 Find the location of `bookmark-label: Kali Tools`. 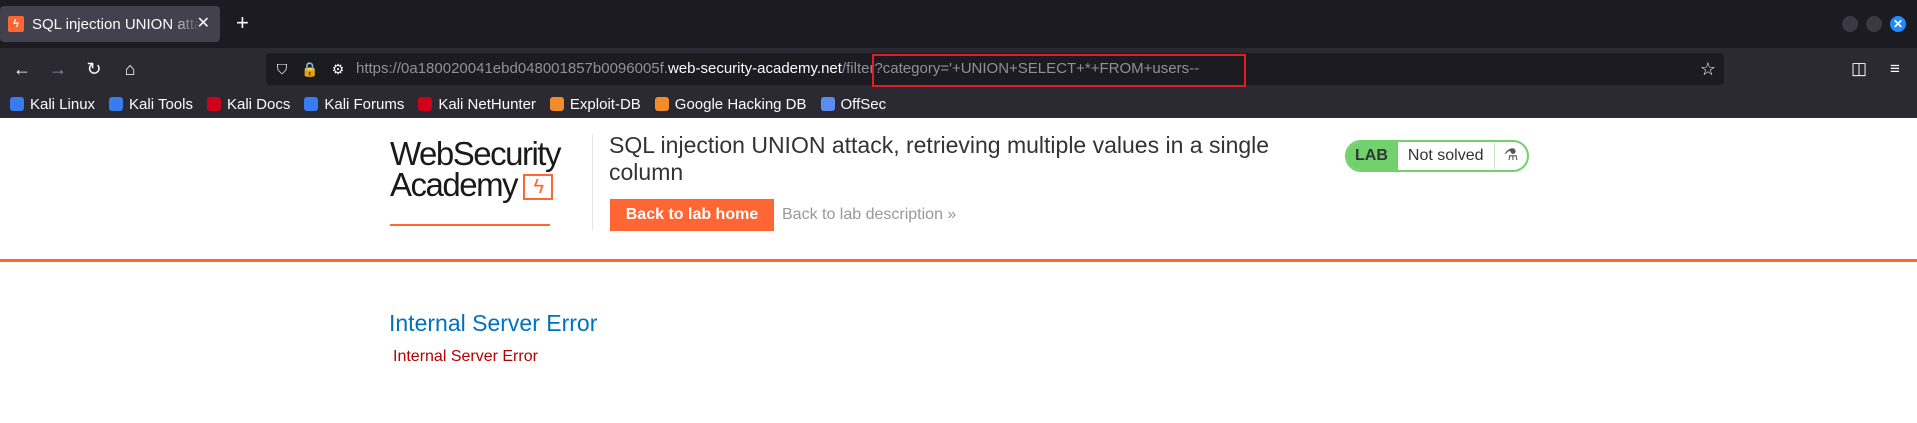

bookmark-label: Kali Tools is located at coordinates (161, 104).